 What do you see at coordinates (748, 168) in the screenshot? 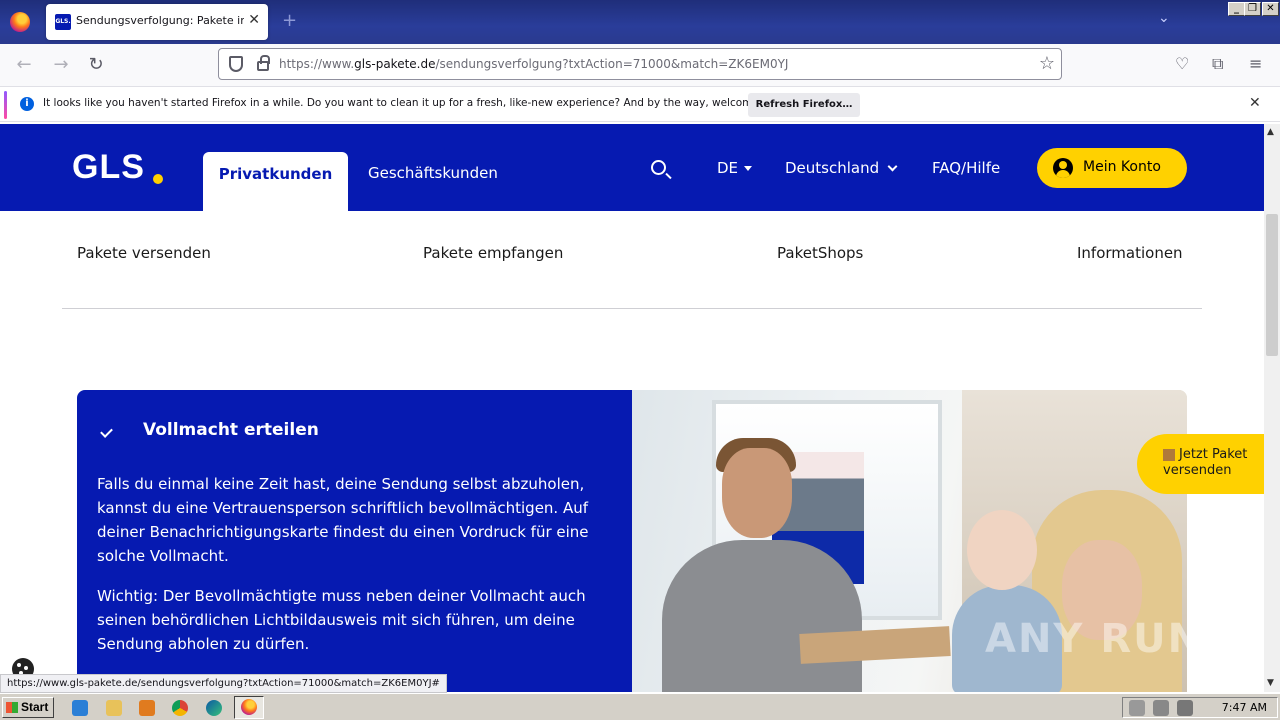
I see `caret-down-icon` at bounding box center [748, 168].